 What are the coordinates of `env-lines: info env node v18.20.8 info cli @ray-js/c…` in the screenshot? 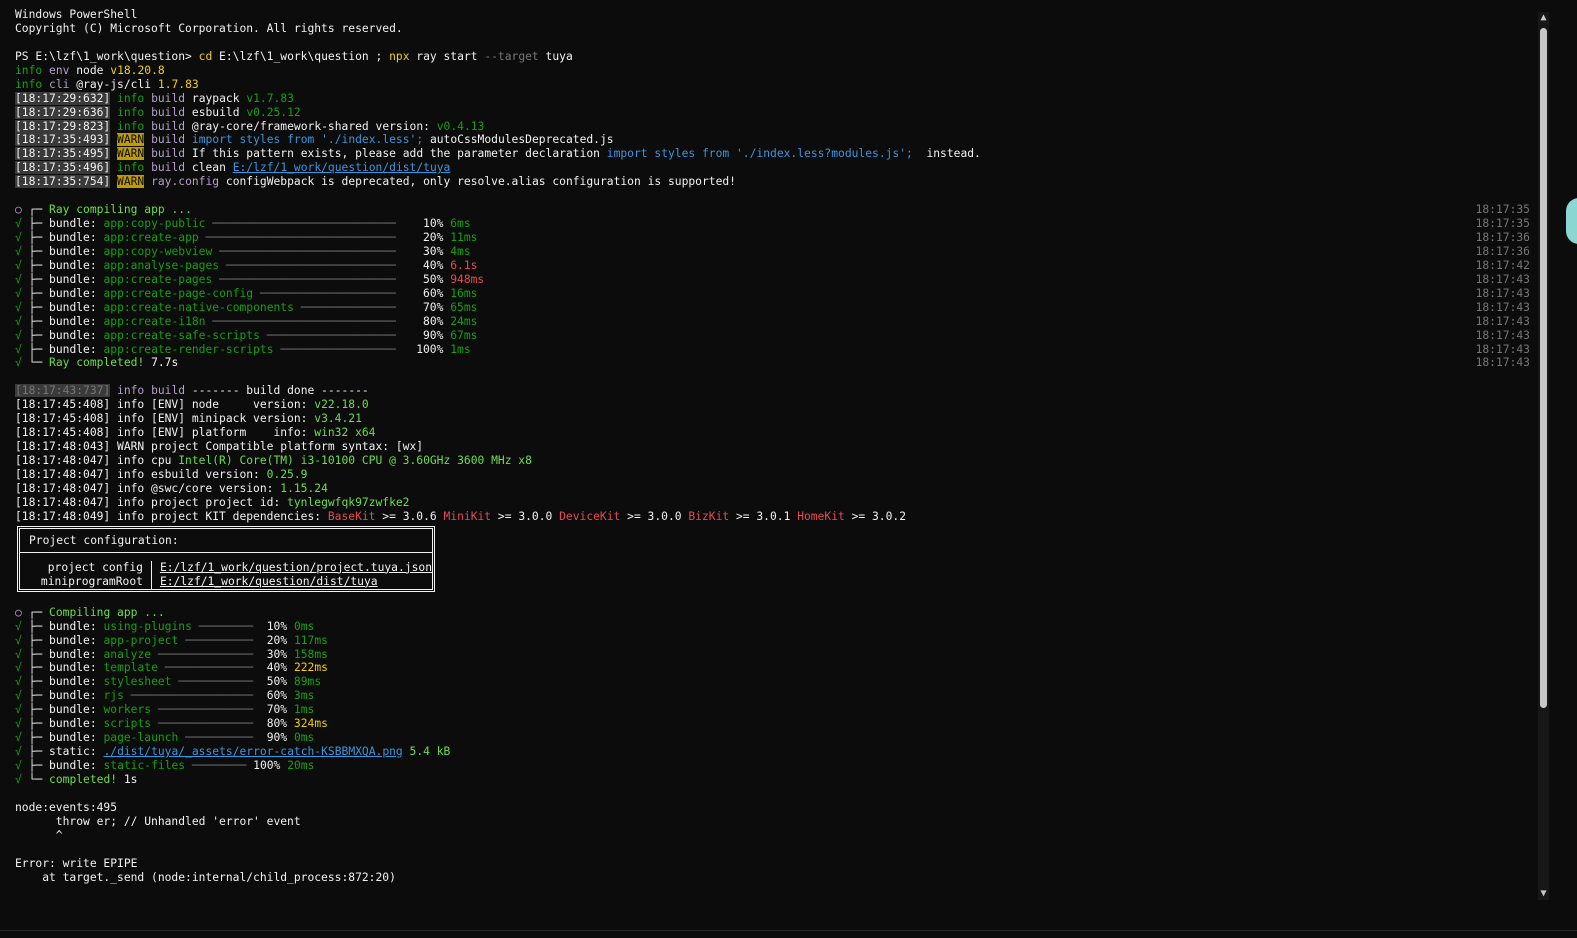 It's located at (772, 78).